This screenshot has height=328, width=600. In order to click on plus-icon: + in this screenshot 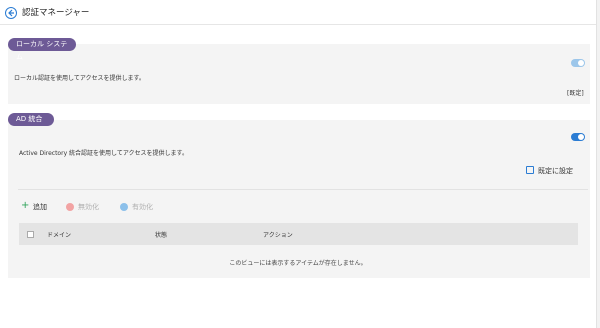, I will do `click(25, 205)`.